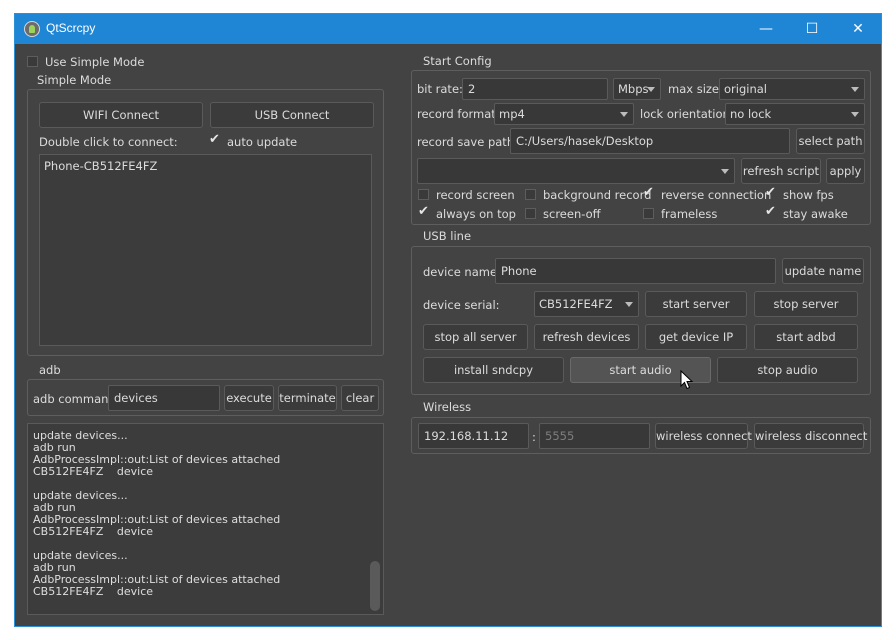  What do you see at coordinates (787, 370) in the screenshot?
I see `stop-audio-button: stop audio` at bounding box center [787, 370].